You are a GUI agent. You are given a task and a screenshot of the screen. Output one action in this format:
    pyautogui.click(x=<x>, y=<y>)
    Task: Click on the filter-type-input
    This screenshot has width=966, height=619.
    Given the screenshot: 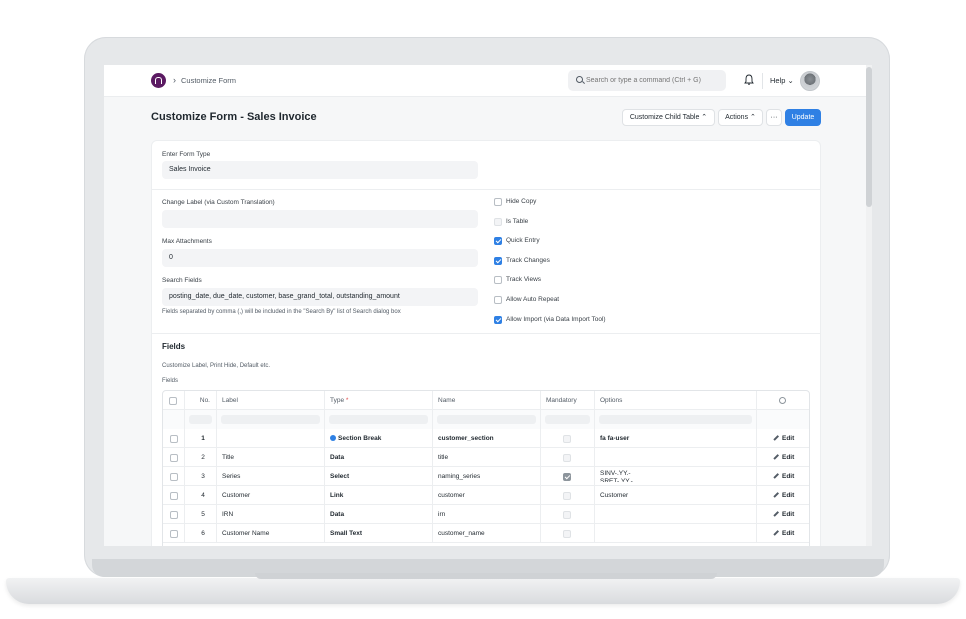 What is the action you would take?
    pyautogui.click(x=378, y=419)
    